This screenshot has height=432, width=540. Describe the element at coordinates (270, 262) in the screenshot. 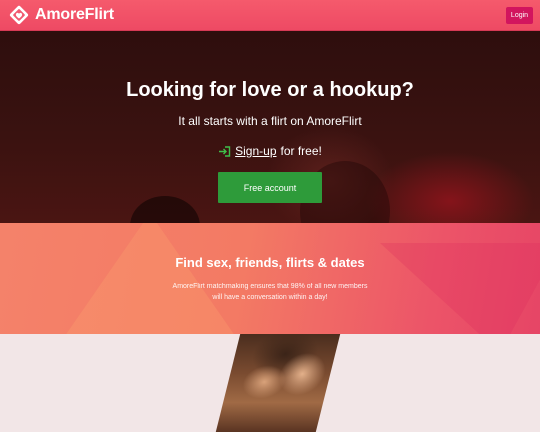

I see `features-title: Find sex, friends, flirts & dates` at that location.